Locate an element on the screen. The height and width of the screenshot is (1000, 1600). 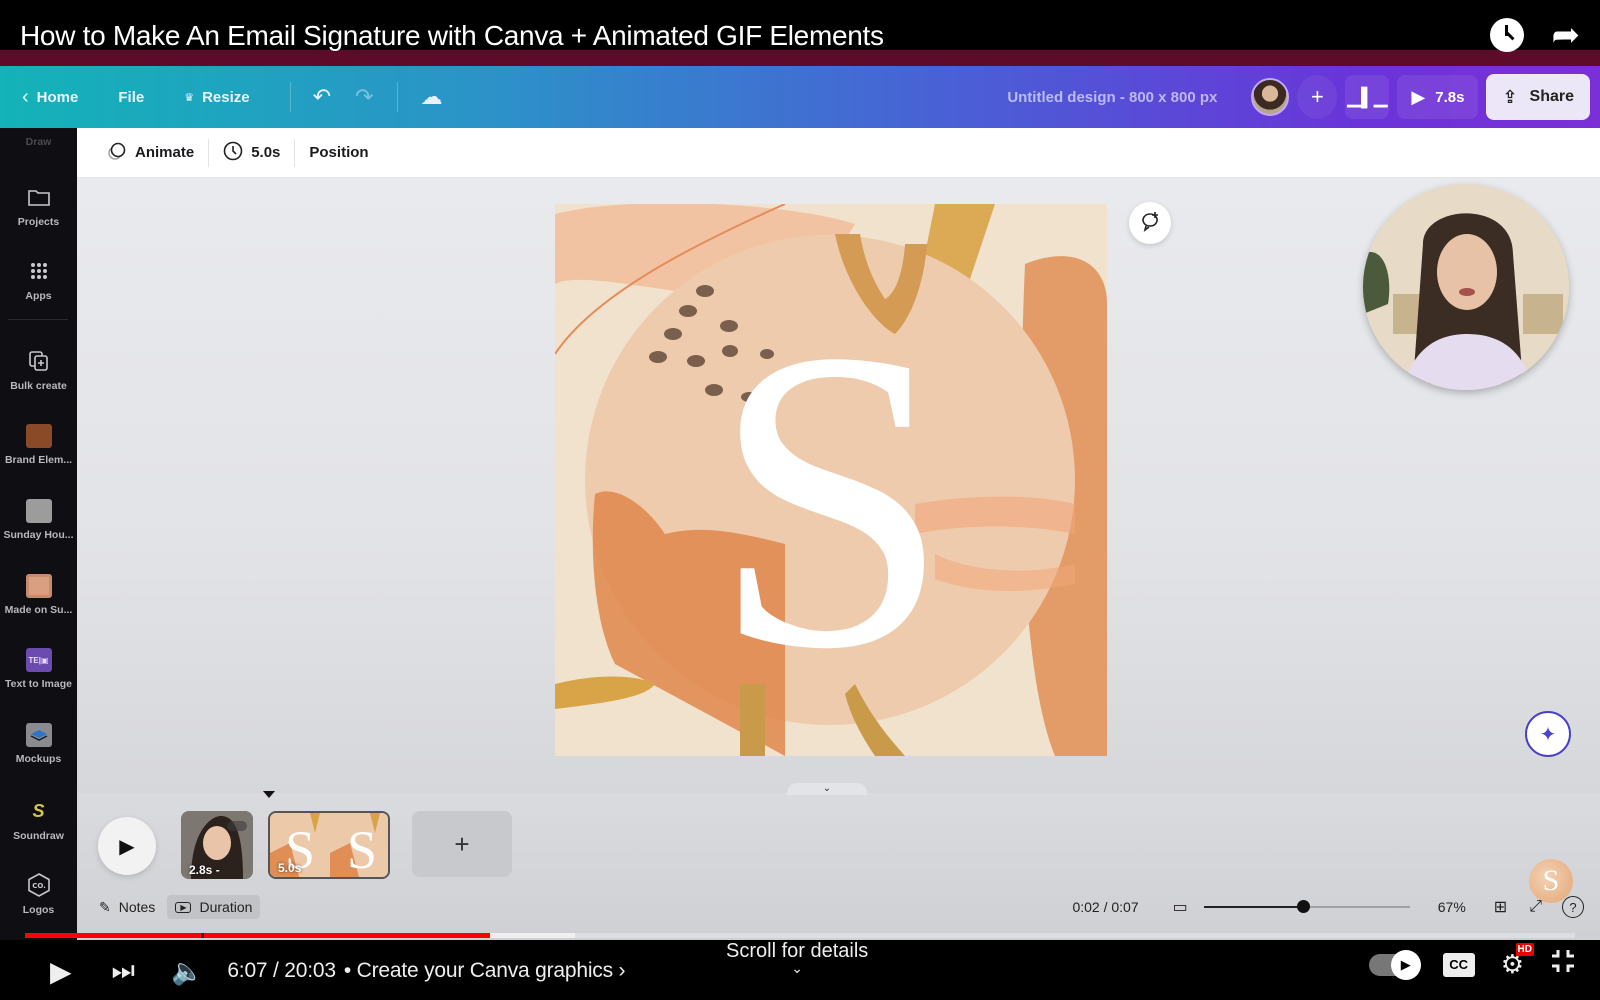
add-page-button: + is located at coordinates (462, 844).